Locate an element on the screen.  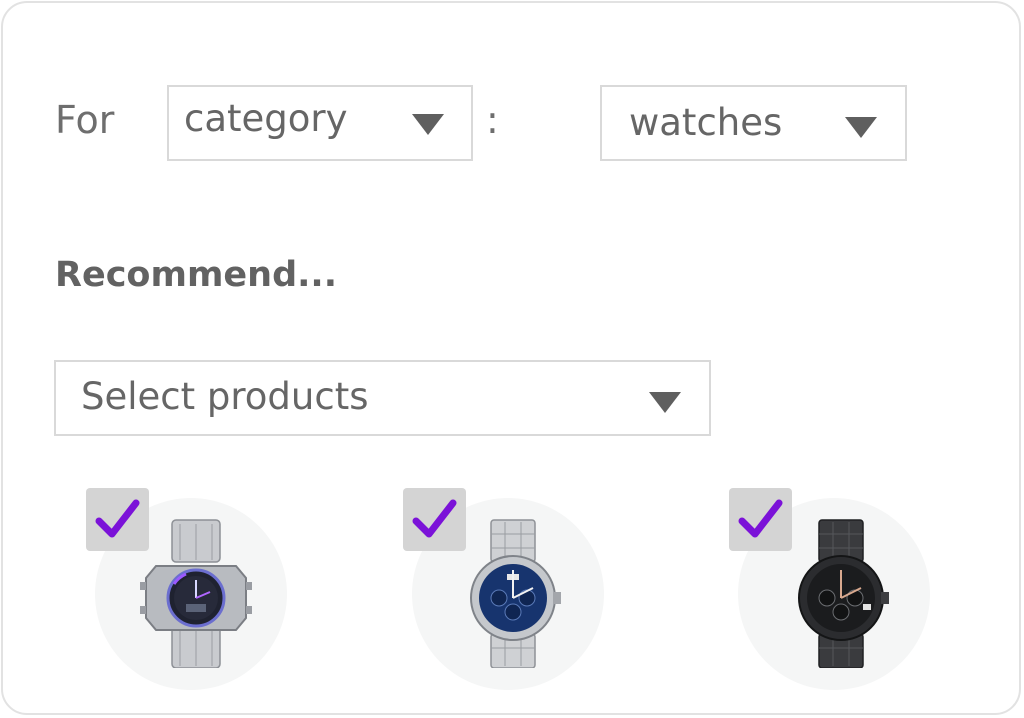
attribute-select: category is located at coordinates (320, 123).